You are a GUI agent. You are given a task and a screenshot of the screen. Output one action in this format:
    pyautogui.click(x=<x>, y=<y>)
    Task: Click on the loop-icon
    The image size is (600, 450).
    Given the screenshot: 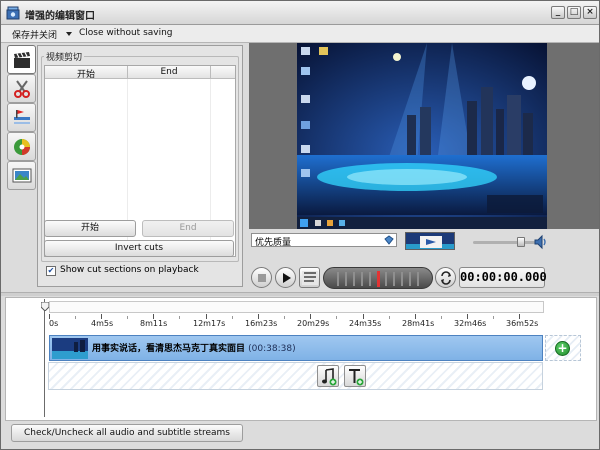 What is the action you would take?
    pyautogui.click(x=446, y=278)
    